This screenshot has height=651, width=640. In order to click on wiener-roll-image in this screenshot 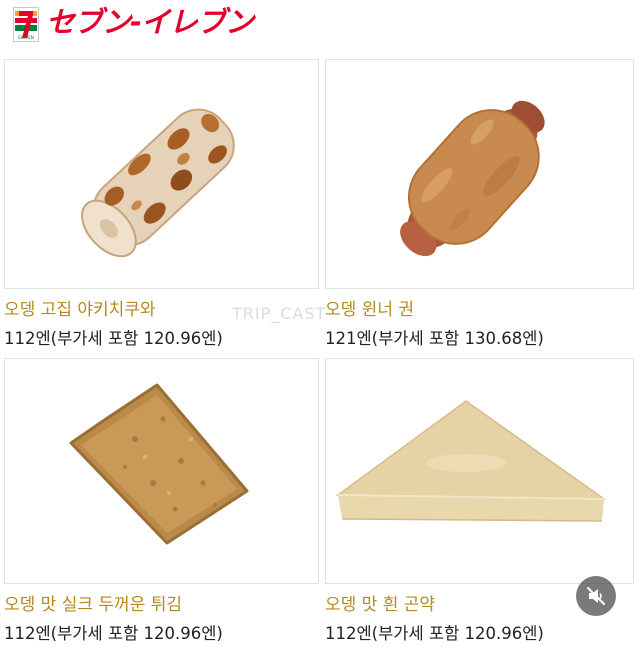, I will do `click(472, 178)`.